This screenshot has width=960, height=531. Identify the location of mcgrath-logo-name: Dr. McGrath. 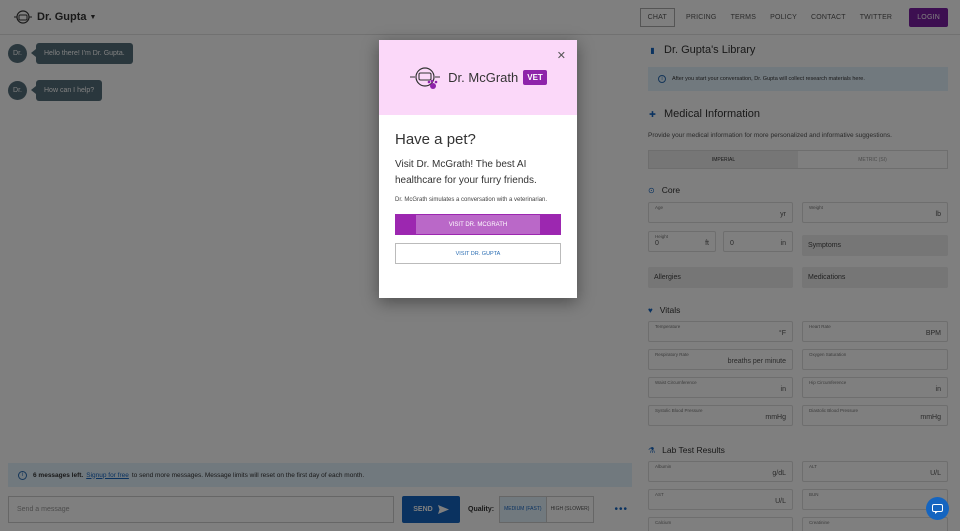
(483, 77).